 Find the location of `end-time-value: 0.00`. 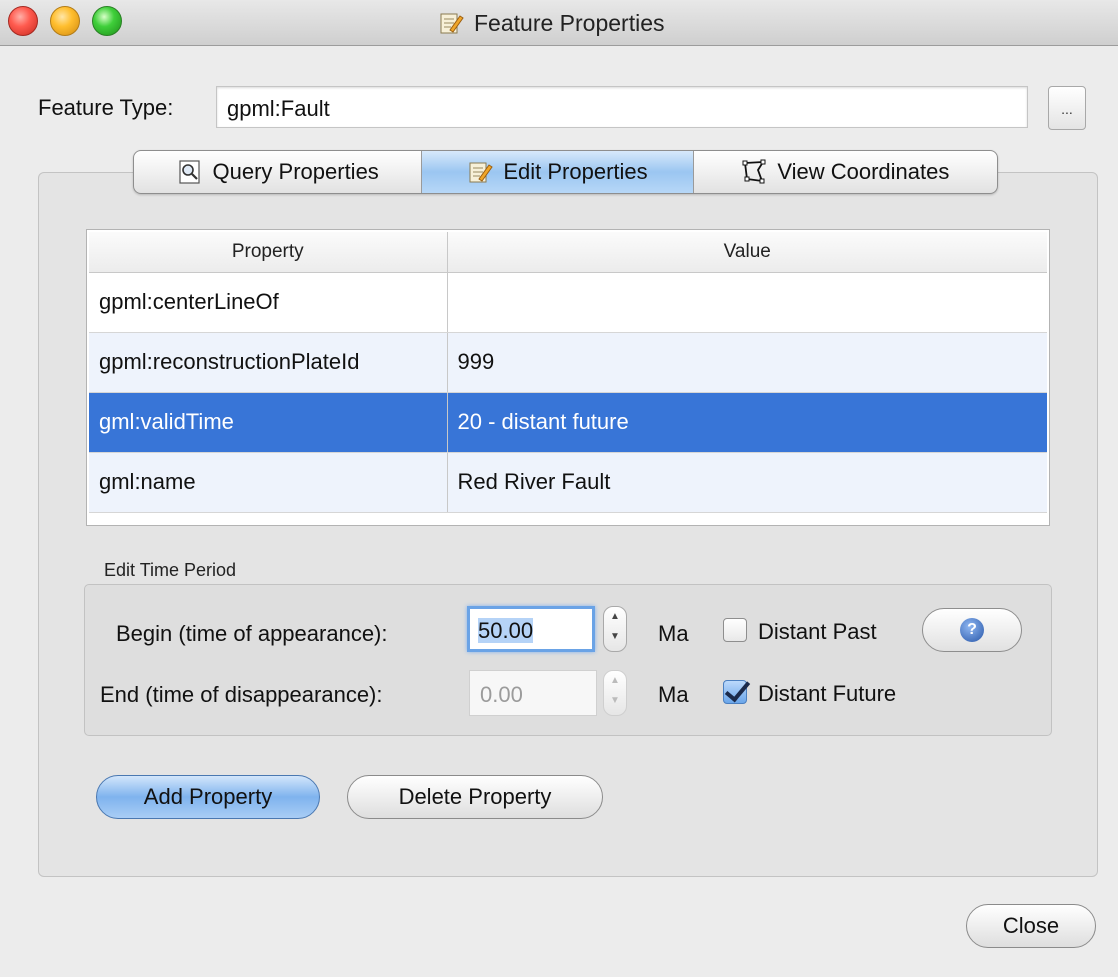

end-time-value: 0.00 is located at coordinates (501, 694).